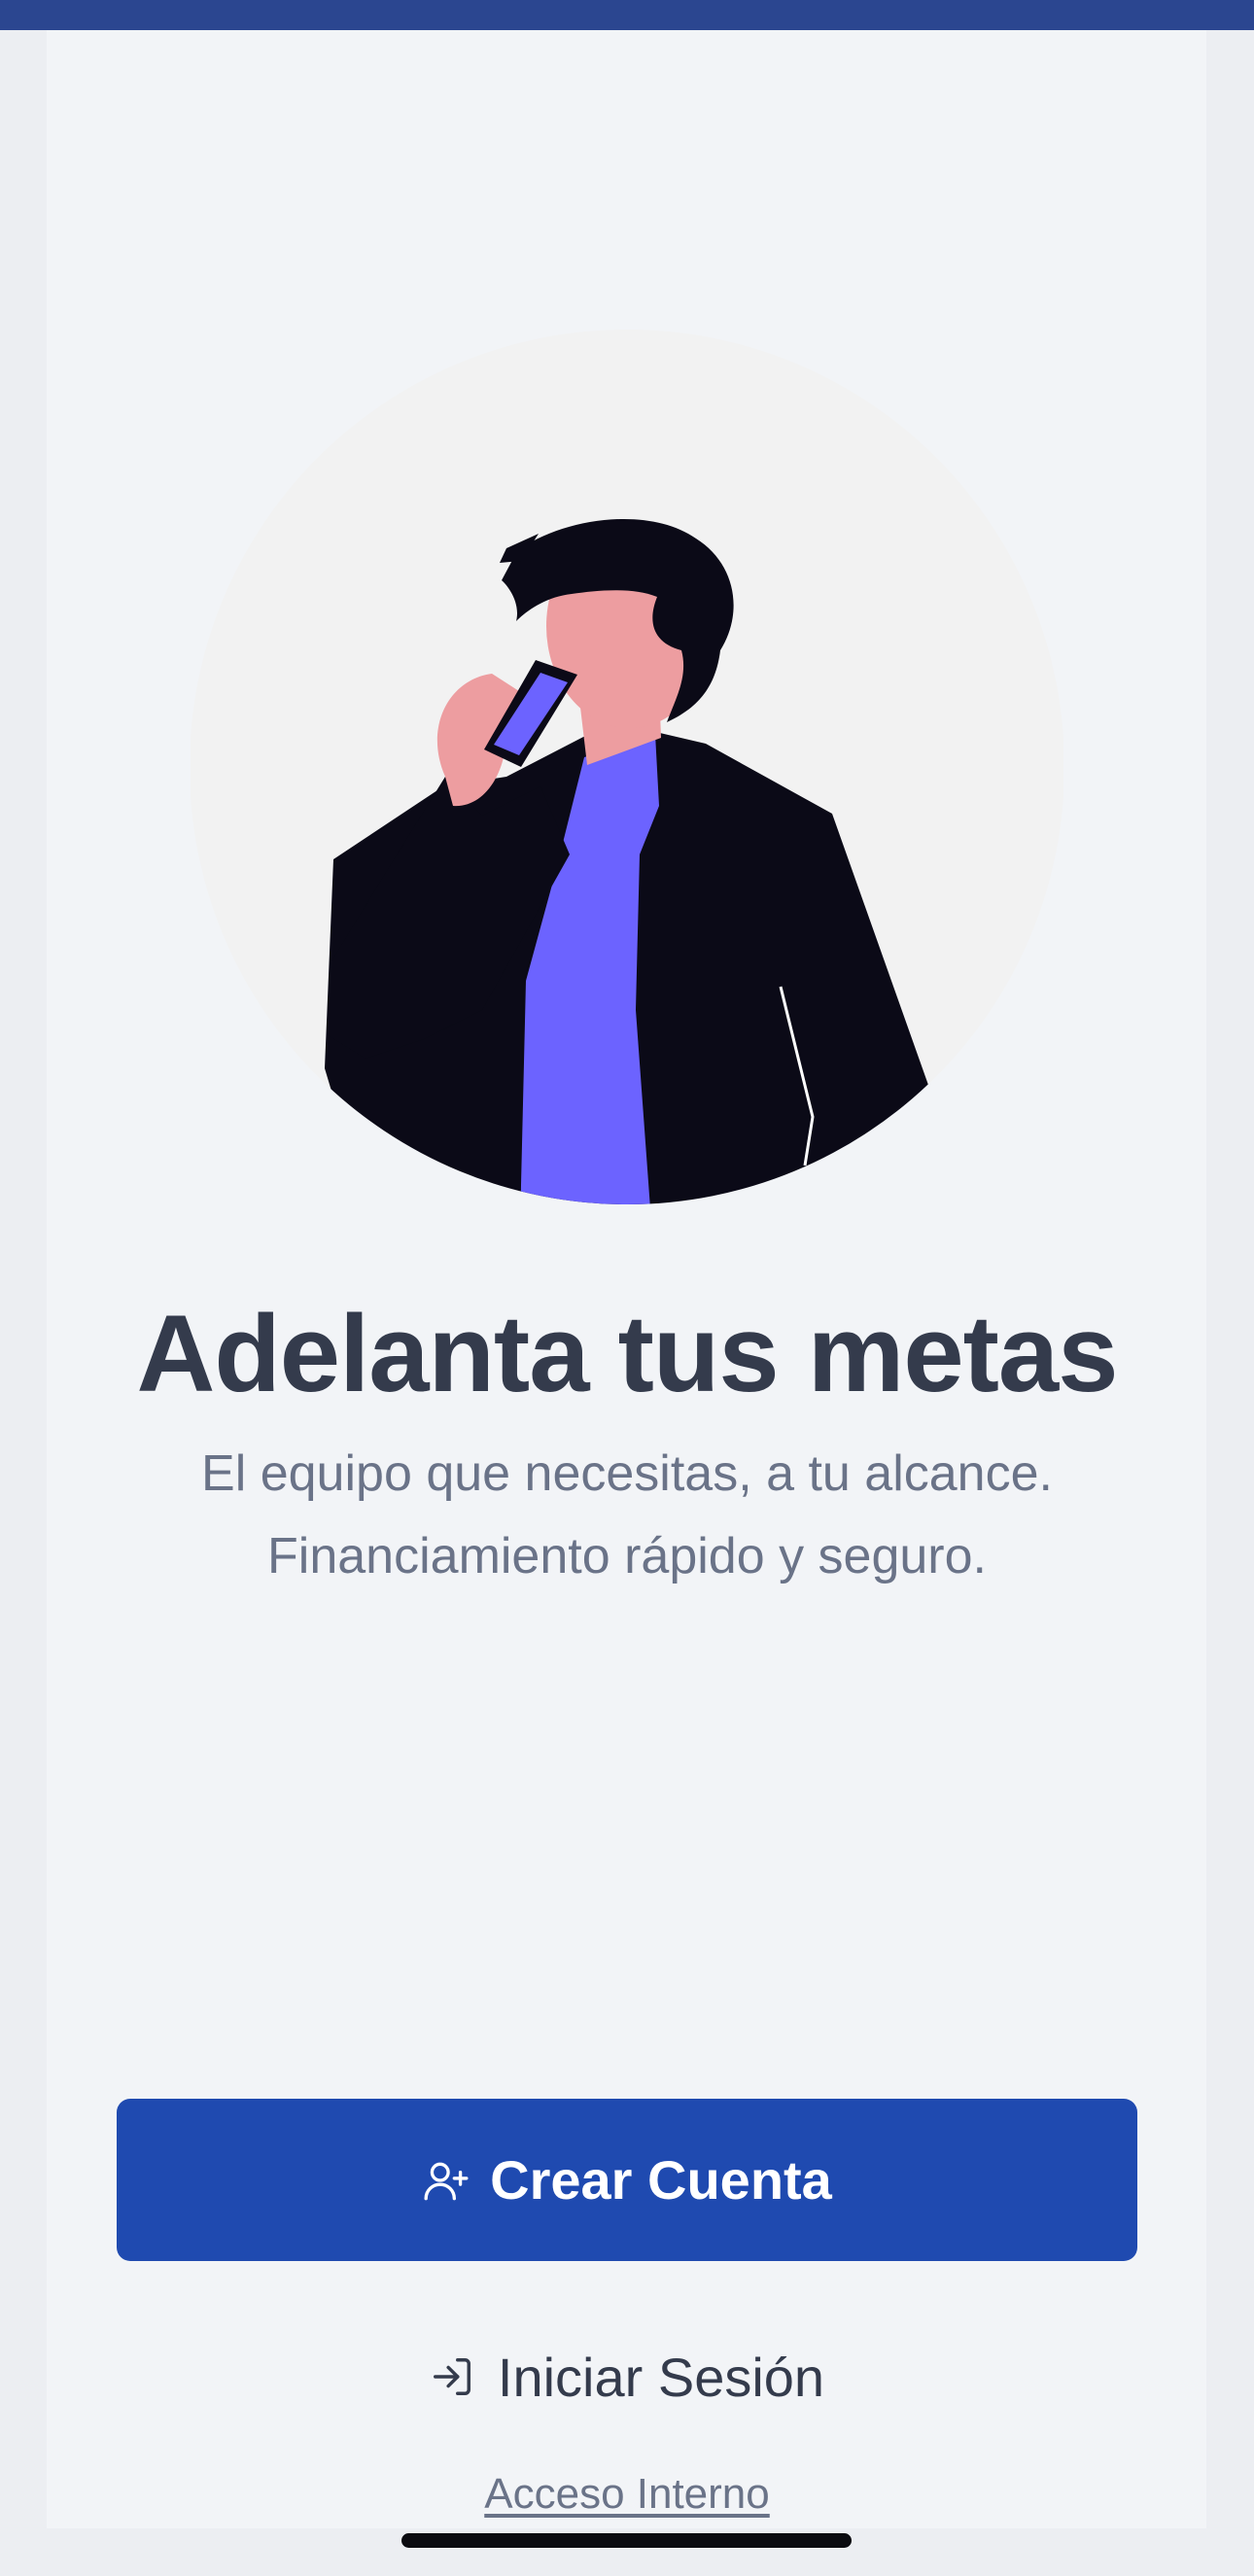 The image size is (1254, 2576). What do you see at coordinates (661, 2377) in the screenshot?
I see `sign-in-label: Iniciar Sesión` at bounding box center [661, 2377].